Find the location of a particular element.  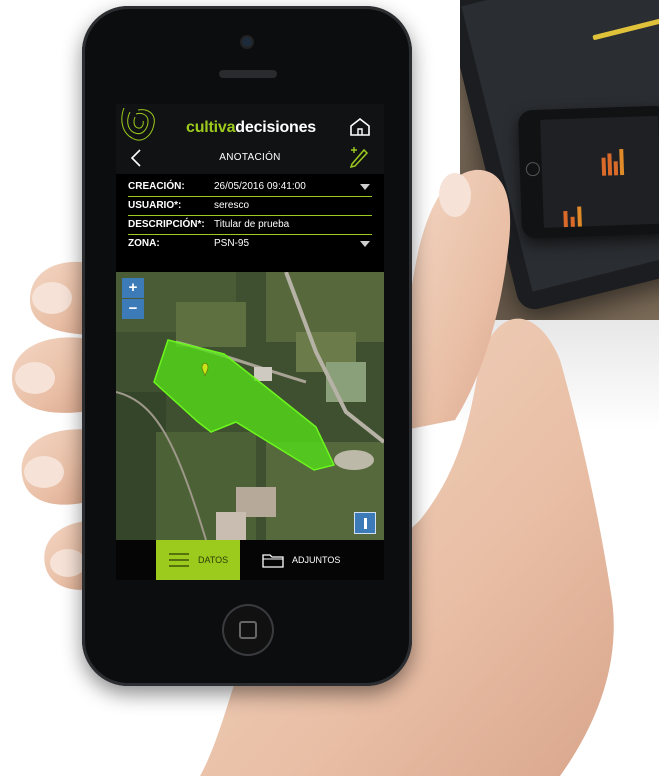

field-descripcion: DESCRIPCIÓN*: Titular de prueba is located at coordinates (250, 225).